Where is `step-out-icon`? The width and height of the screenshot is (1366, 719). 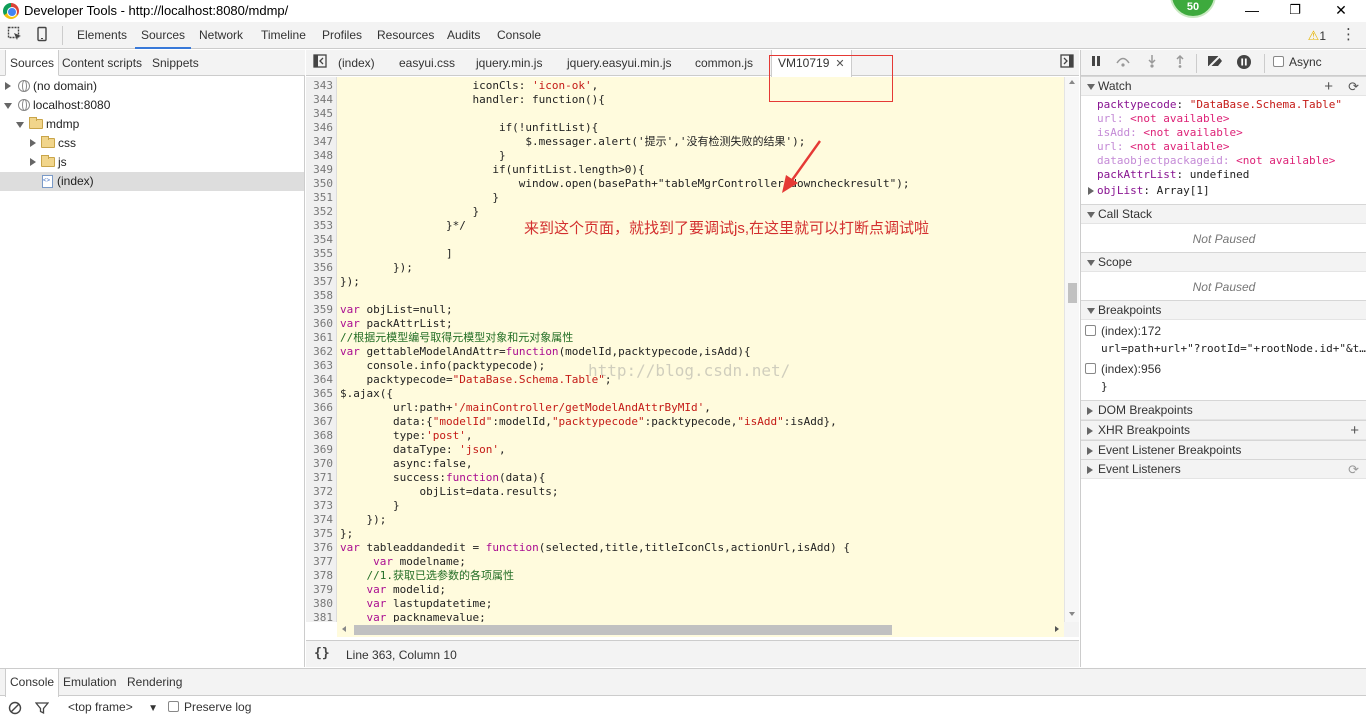
step-out-icon is located at coordinates (1180, 63).